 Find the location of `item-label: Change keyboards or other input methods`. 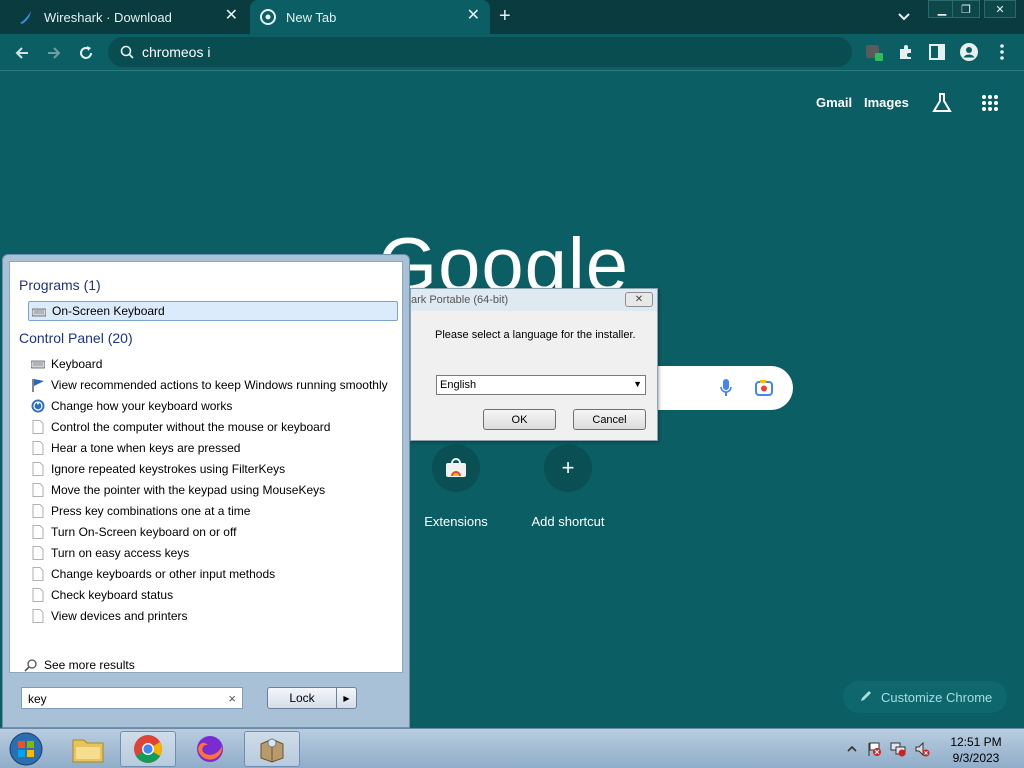

item-label: Change keyboards or other input methods is located at coordinates (163, 574).